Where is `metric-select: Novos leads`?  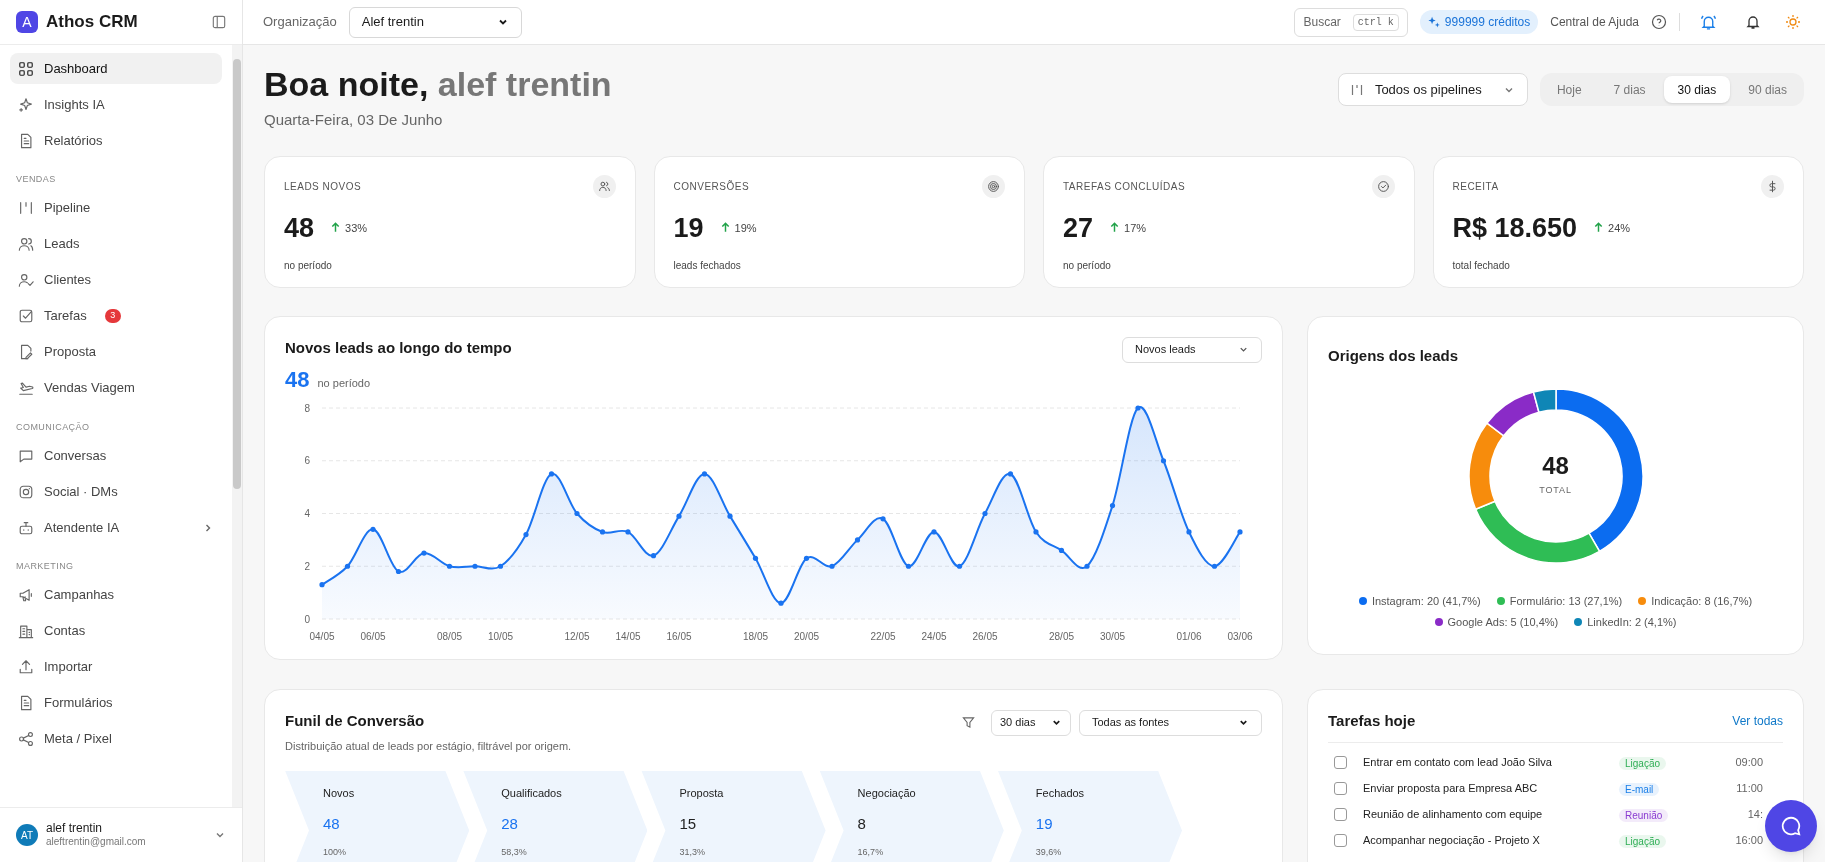 metric-select: Novos leads is located at coordinates (1192, 349).